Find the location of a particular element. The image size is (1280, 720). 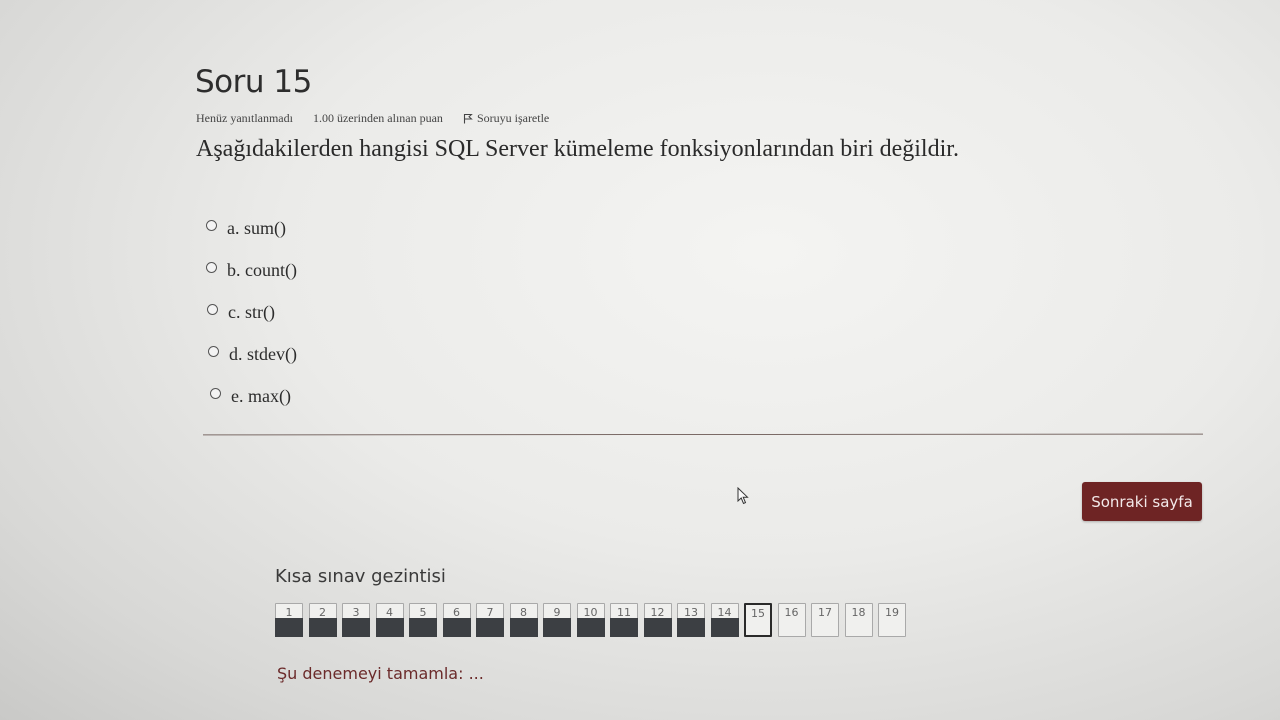

quiz-nav-button-number: 7 is located at coordinates (490, 612).